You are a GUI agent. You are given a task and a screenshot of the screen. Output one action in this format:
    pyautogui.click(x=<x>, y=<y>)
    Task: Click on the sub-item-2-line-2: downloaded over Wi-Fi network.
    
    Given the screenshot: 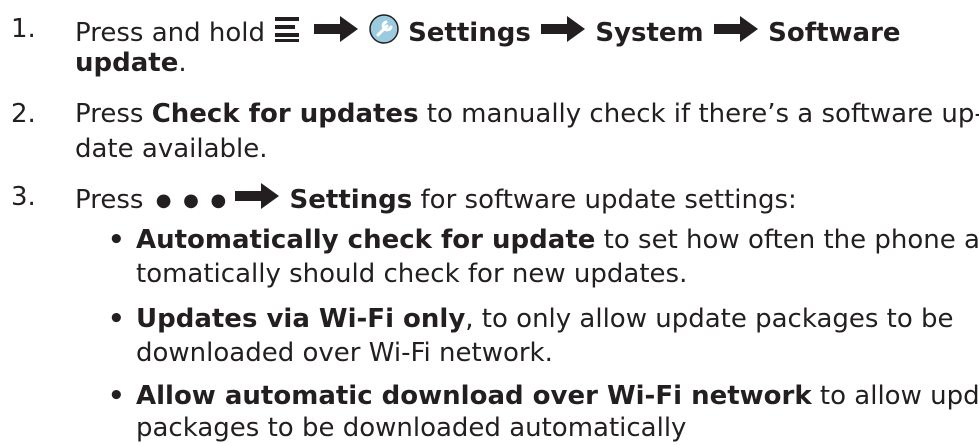 What is the action you would take?
    pyautogui.click(x=344, y=353)
    